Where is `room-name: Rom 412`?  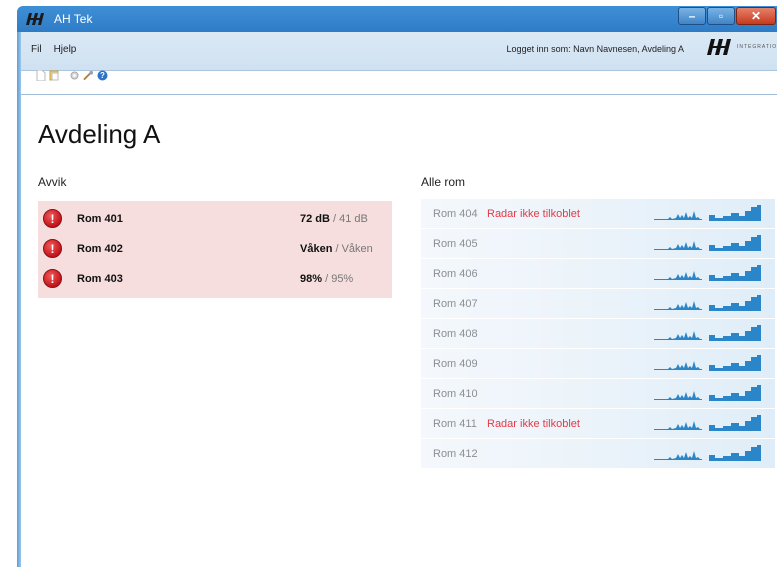 room-name: Rom 412 is located at coordinates (455, 453).